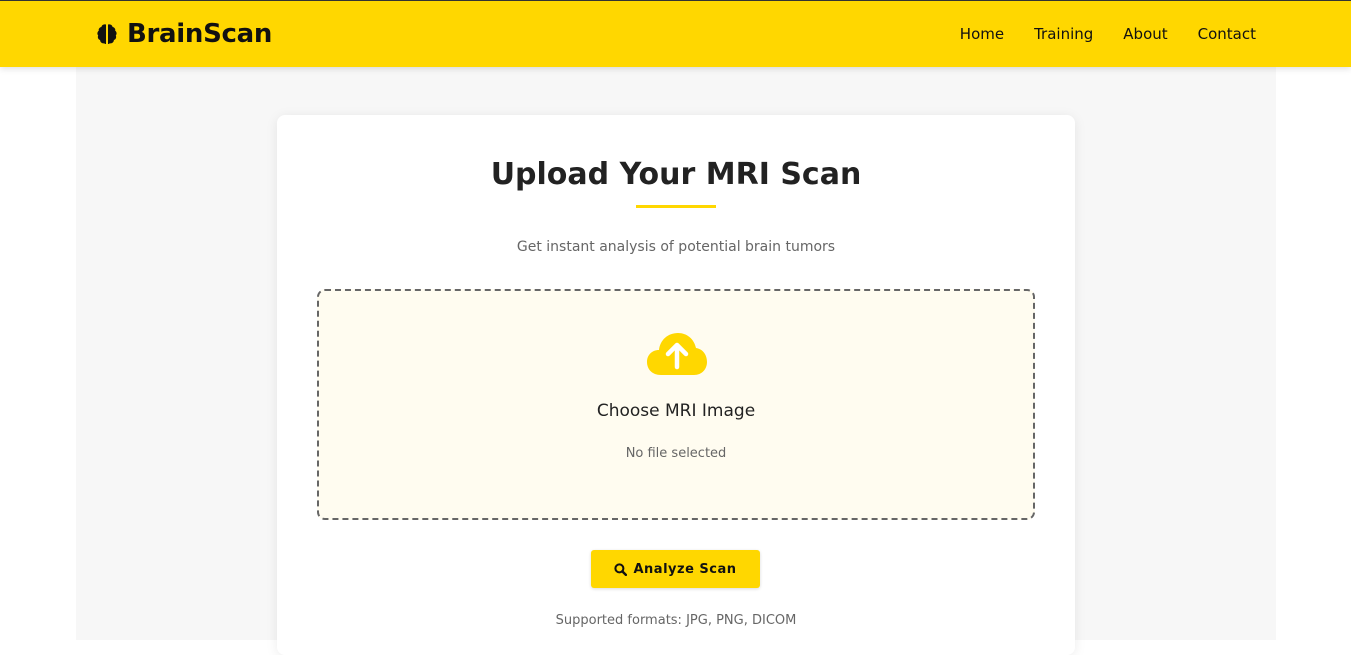 This screenshot has width=1351, height=655. What do you see at coordinates (1063, 34) in the screenshot?
I see `nav-link-training: Training` at bounding box center [1063, 34].